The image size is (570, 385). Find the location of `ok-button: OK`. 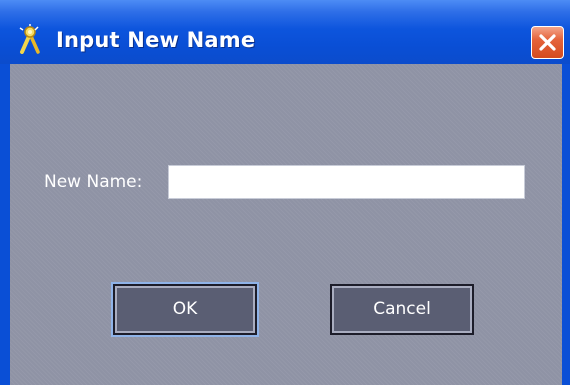

ok-button: OK is located at coordinates (185, 309).